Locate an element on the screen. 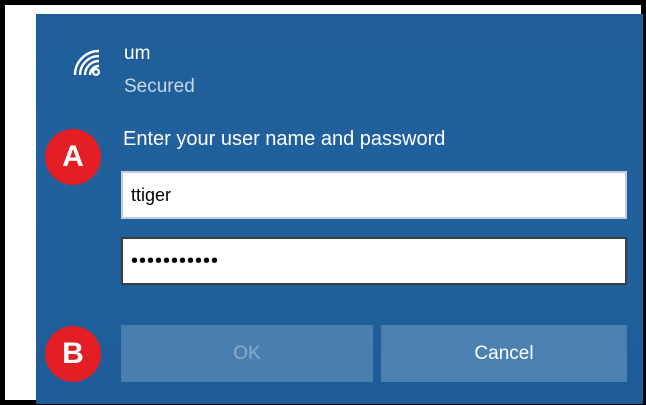 This screenshot has width=646, height=405. password-input is located at coordinates (374, 261).